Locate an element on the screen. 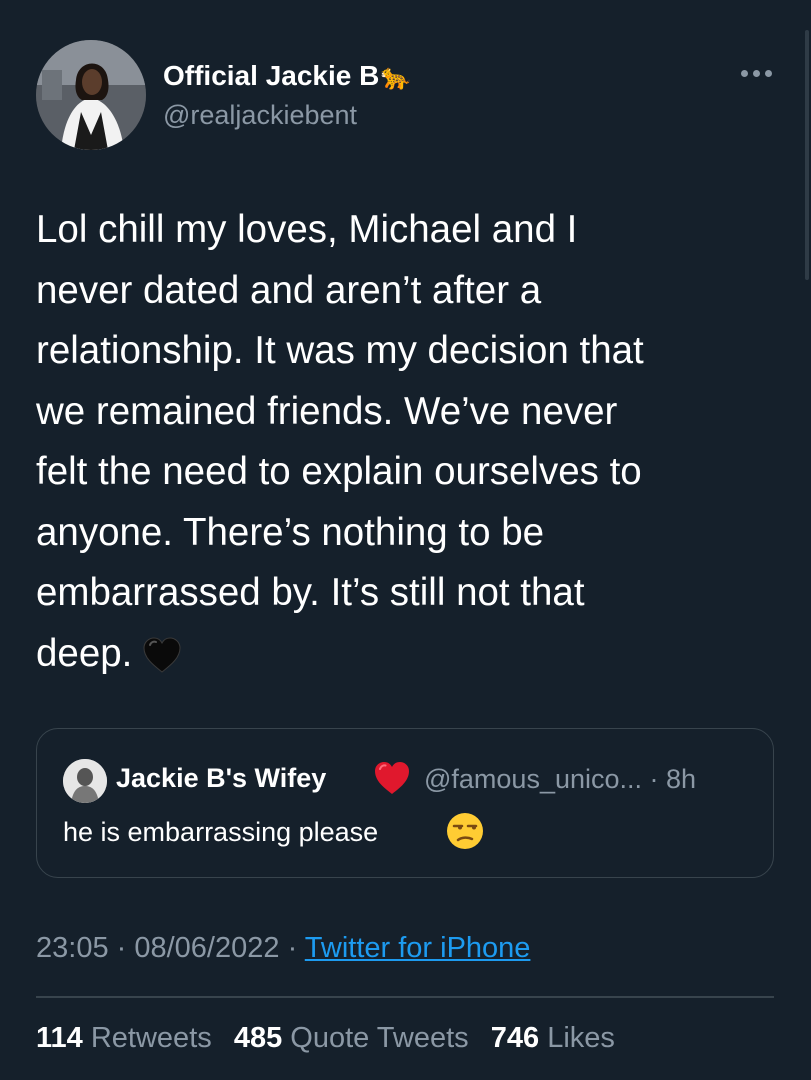 This screenshot has height=1080, width=811. scrollbar is located at coordinates (807, 155).